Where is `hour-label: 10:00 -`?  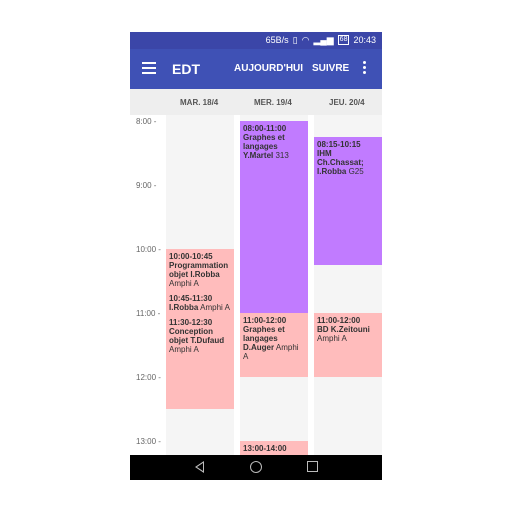
hour-label: 10:00 - is located at coordinates (148, 249).